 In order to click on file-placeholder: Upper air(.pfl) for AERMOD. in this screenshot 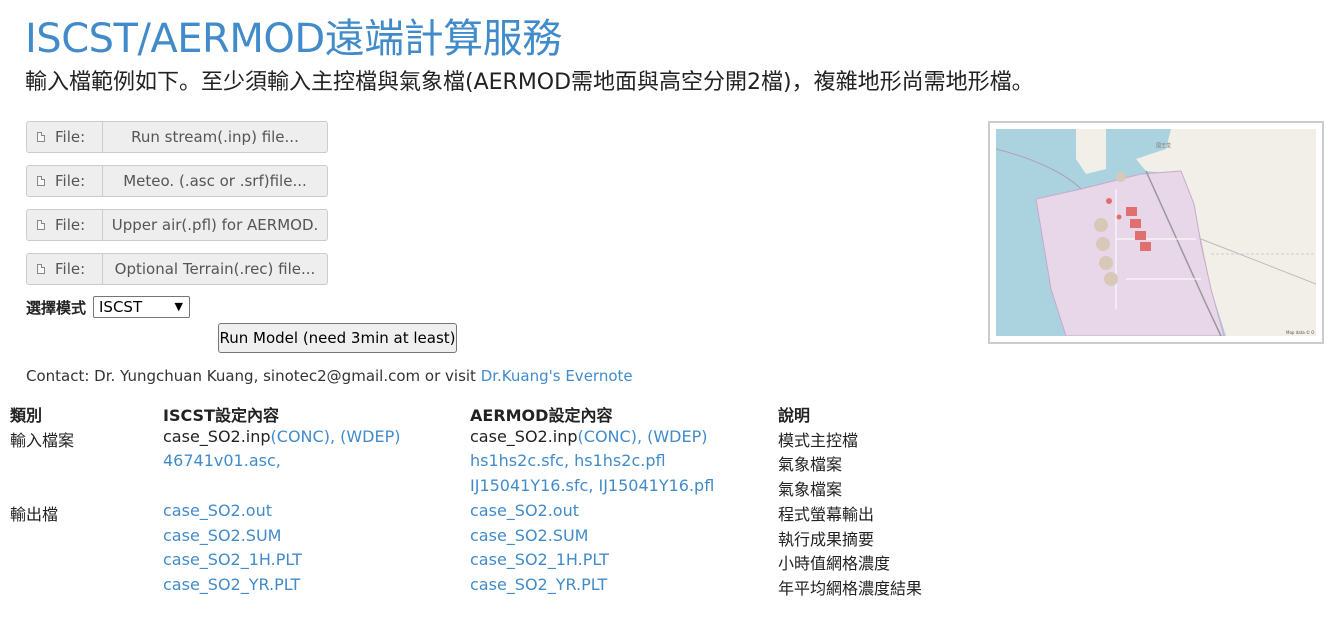, I will do `click(215, 225)`.